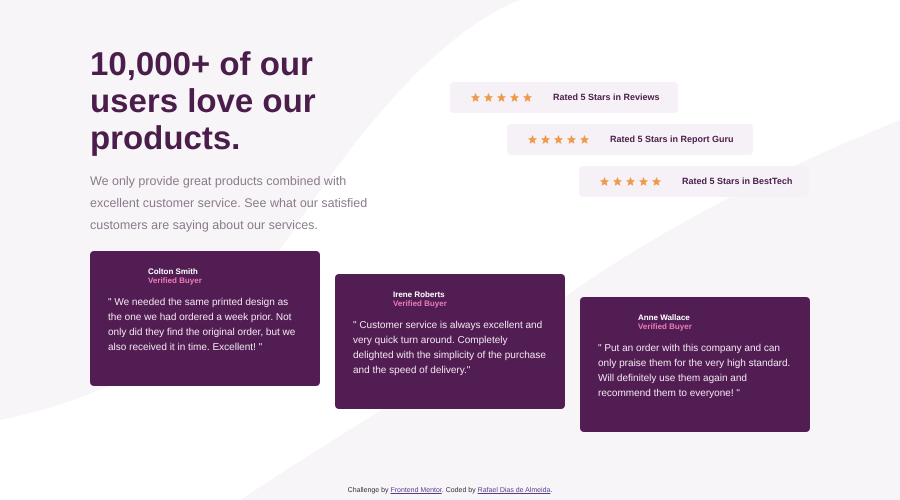 Image resolution: width=900 pixels, height=500 pixels. I want to click on rating-label: Rated 5 Stars in Report Guru, so click(672, 139).